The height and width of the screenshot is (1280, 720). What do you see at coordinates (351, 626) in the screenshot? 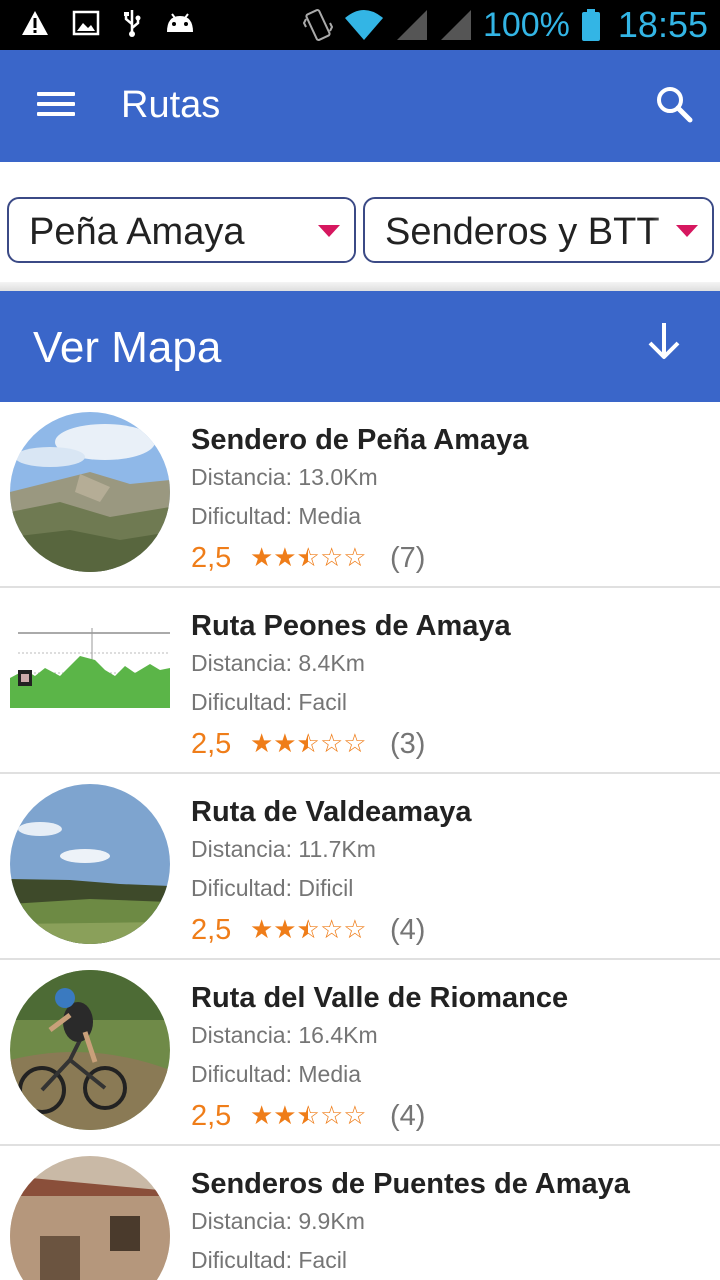
I see `route-title: Ruta Peones de Amaya` at bounding box center [351, 626].